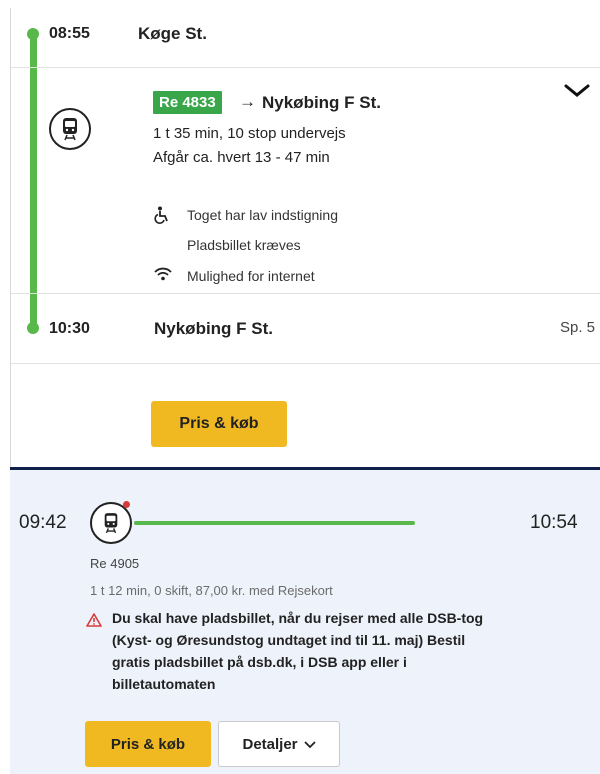 The image size is (600, 774). Describe the element at coordinates (172, 33) in the screenshot. I see `departure-station: Køge St.` at that location.